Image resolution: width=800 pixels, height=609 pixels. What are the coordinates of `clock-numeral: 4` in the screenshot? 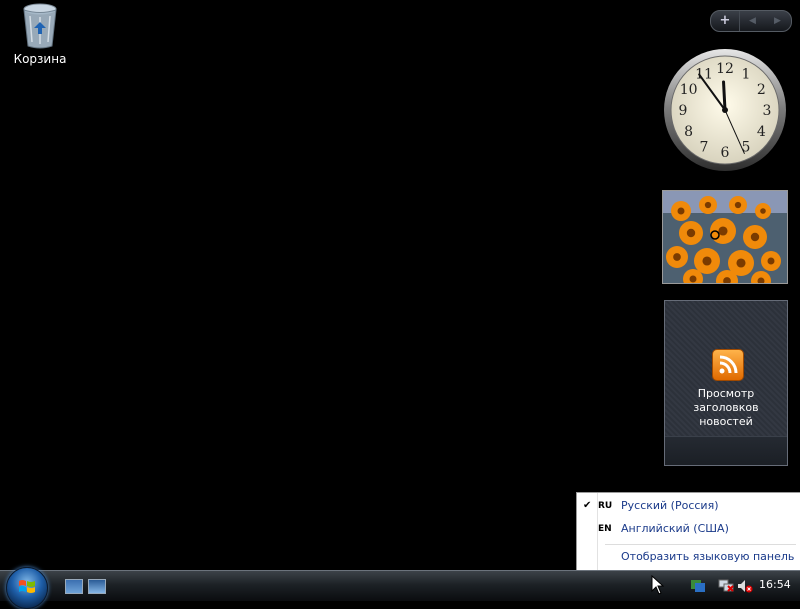 It's located at (761, 132).